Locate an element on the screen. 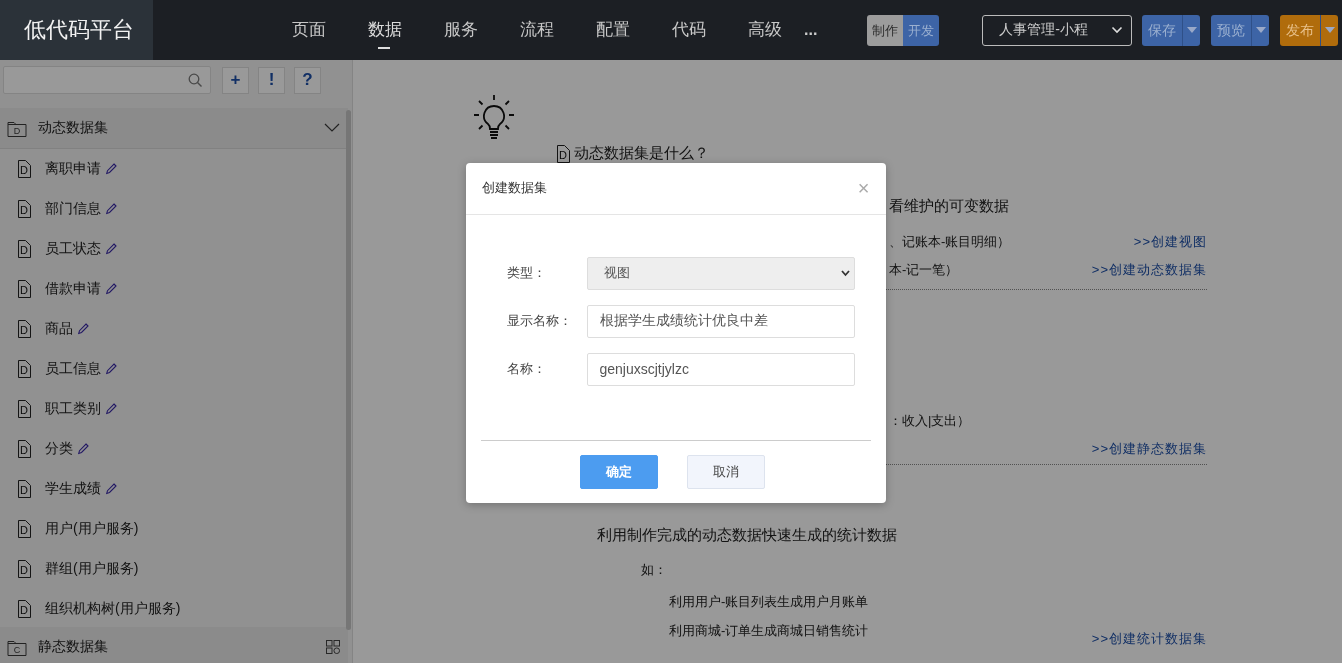  group-header: D 动态数据集 is located at coordinates (174, 128).